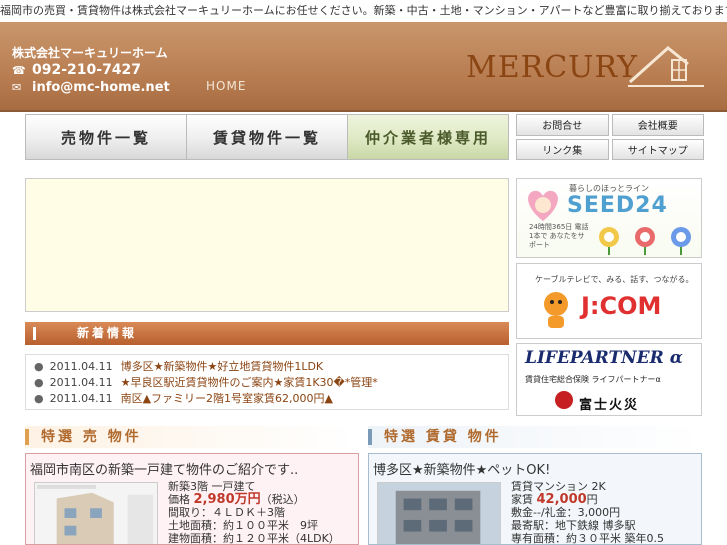 The image size is (727, 545). Describe the element at coordinates (558, 486) in the screenshot. I see `property-type: 賃貸マンション 2K` at that location.